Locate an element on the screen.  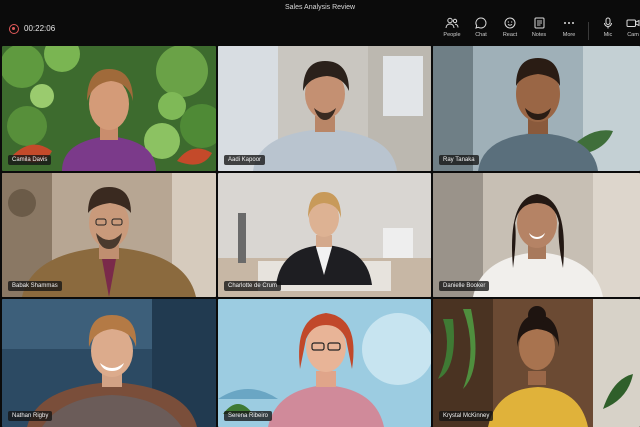
camera-button: Cam is located at coordinates (630, 27).